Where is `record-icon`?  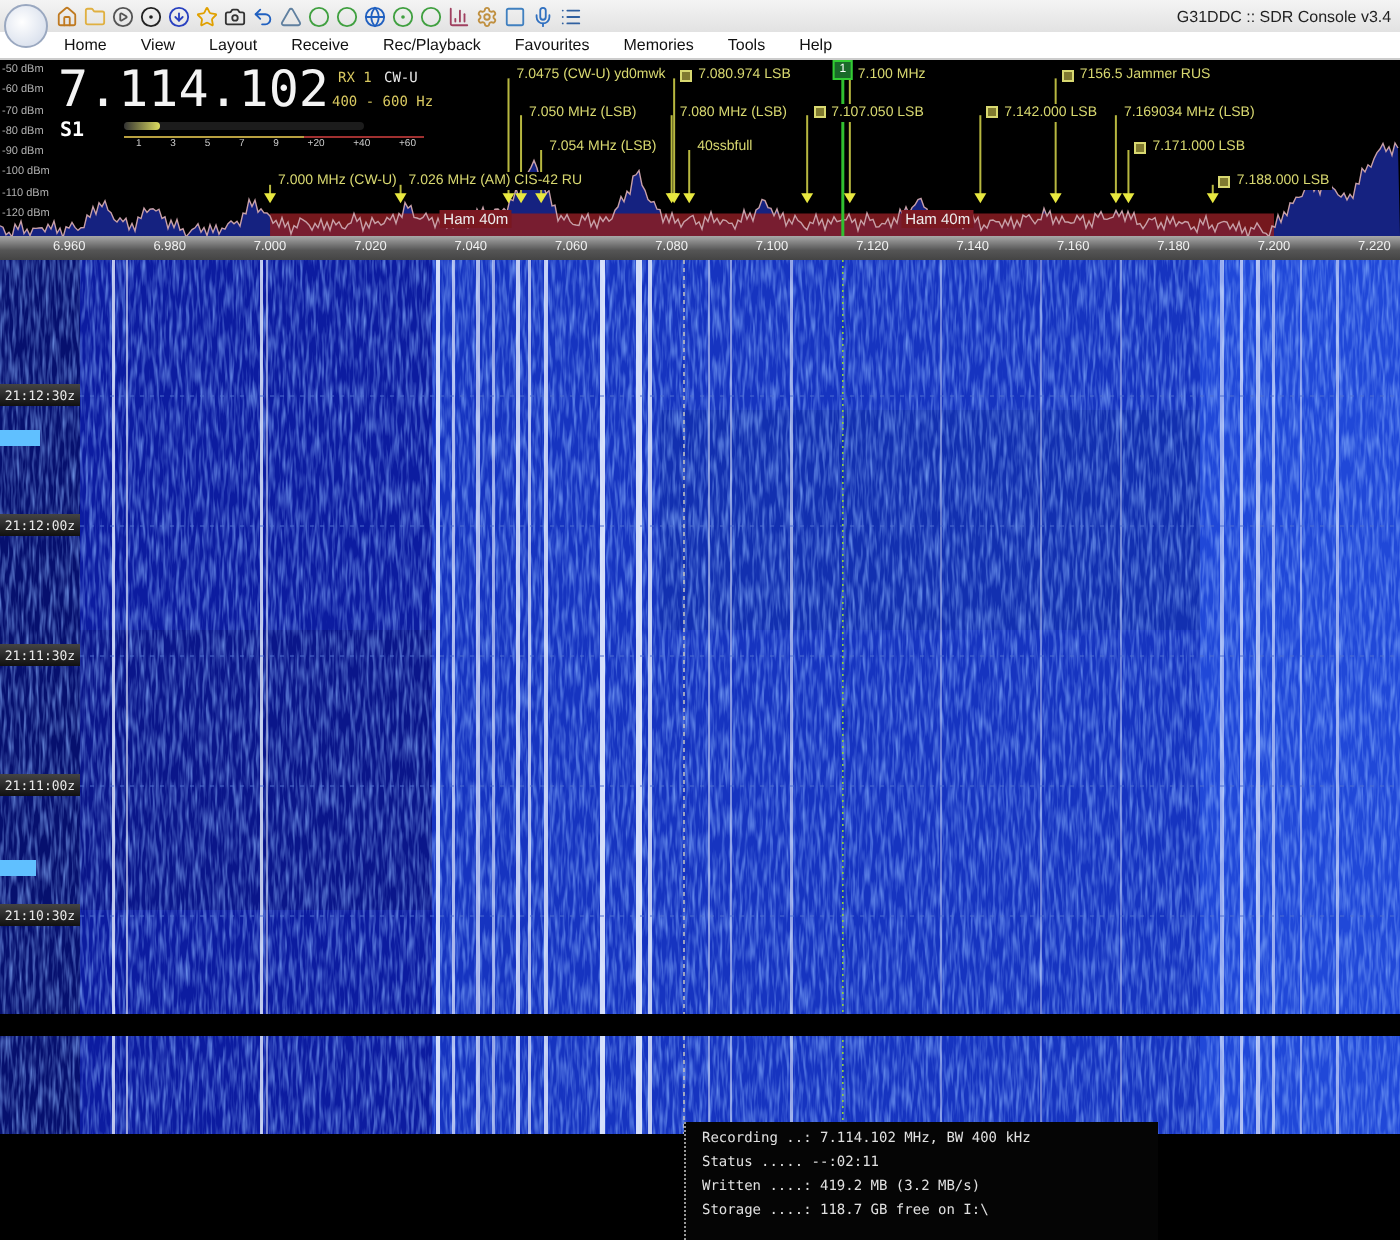 record-icon is located at coordinates (151, 16).